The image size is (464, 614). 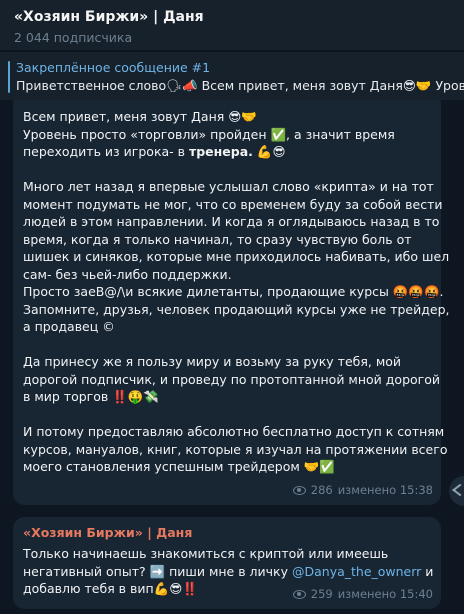 I want to click on share-button, so click(x=456, y=491).